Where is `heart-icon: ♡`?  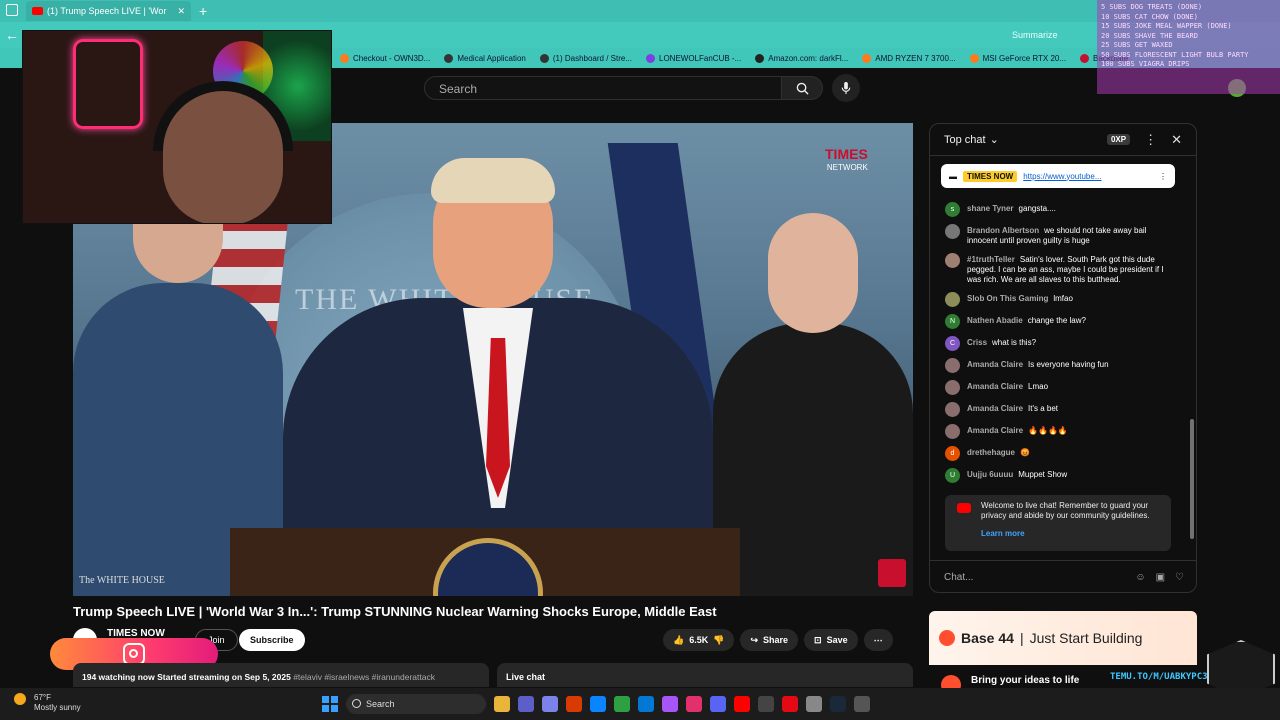 heart-icon: ♡ is located at coordinates (1179, 577).